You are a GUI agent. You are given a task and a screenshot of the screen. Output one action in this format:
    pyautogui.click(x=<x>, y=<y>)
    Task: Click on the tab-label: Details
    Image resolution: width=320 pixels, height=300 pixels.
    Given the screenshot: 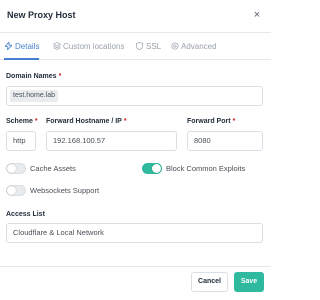 What is the action you would take?
    pyautogui.click(x=27, y=46)
    